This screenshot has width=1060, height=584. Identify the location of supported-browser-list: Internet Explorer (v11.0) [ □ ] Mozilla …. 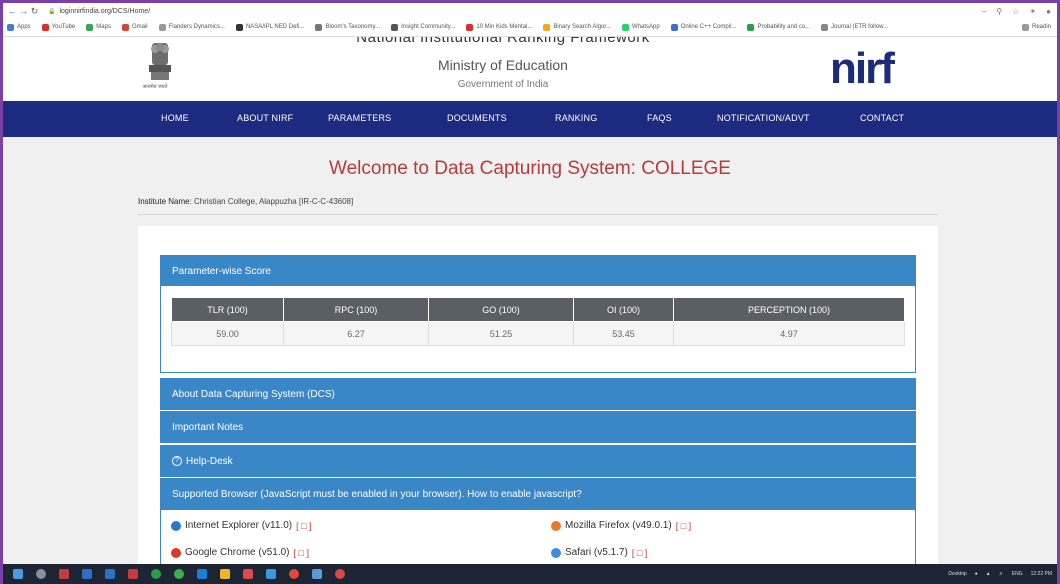
(538, 537).